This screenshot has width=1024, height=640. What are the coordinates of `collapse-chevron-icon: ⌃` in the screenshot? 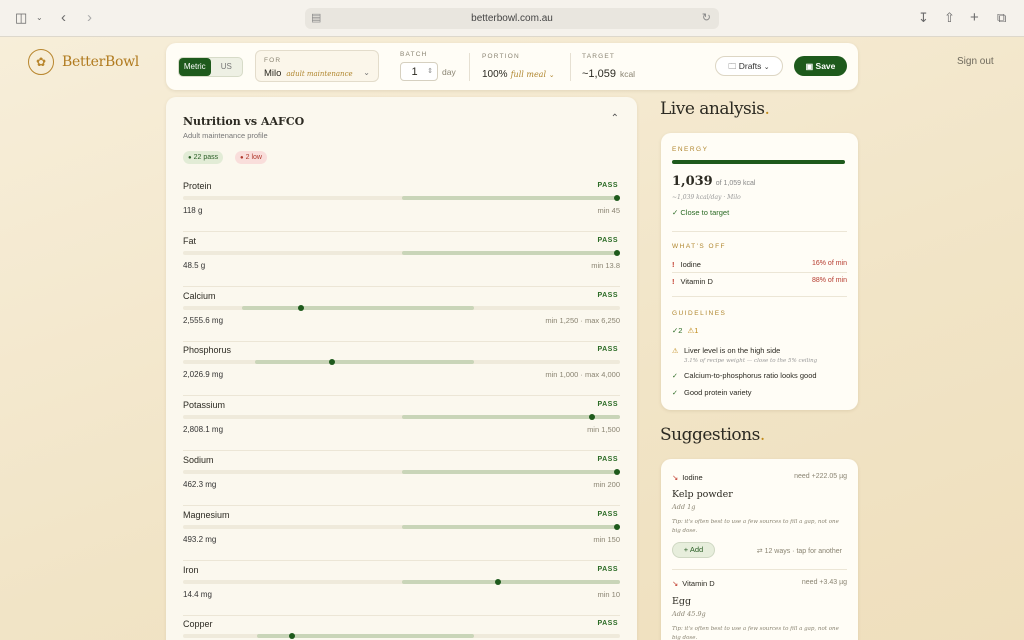 It's located at (615, 118).